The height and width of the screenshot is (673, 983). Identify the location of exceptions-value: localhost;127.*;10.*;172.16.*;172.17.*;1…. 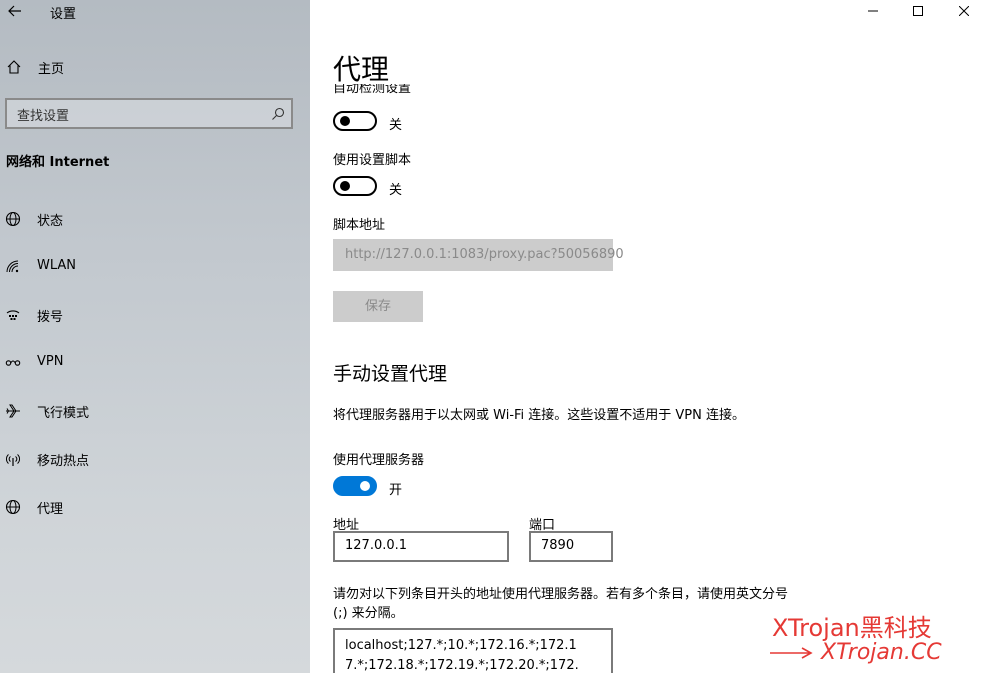
(462, 655).